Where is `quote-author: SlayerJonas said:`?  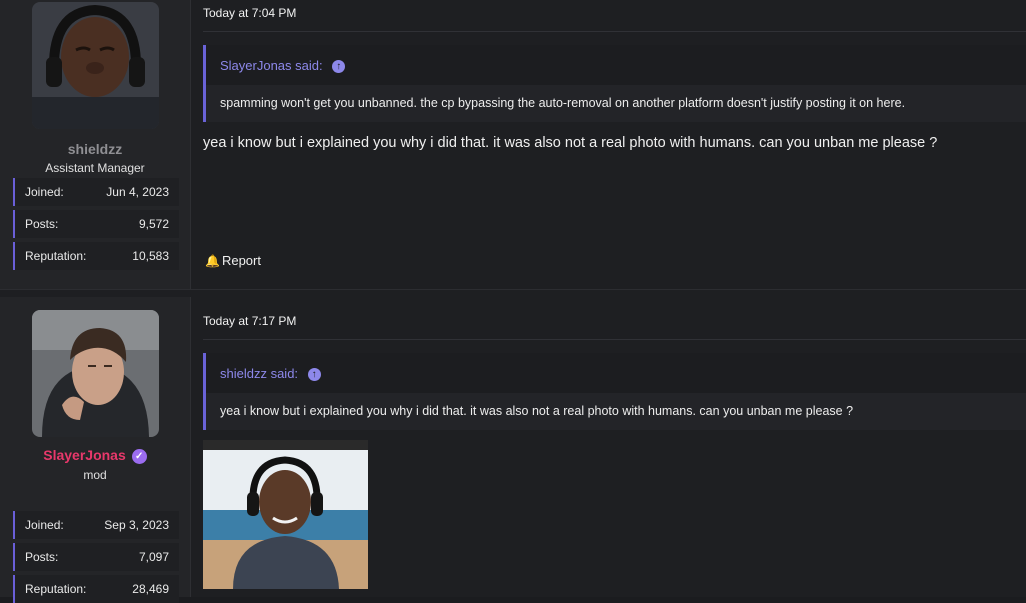 quote-author: SlayerJonas said: is located at coordinates (271, 65).